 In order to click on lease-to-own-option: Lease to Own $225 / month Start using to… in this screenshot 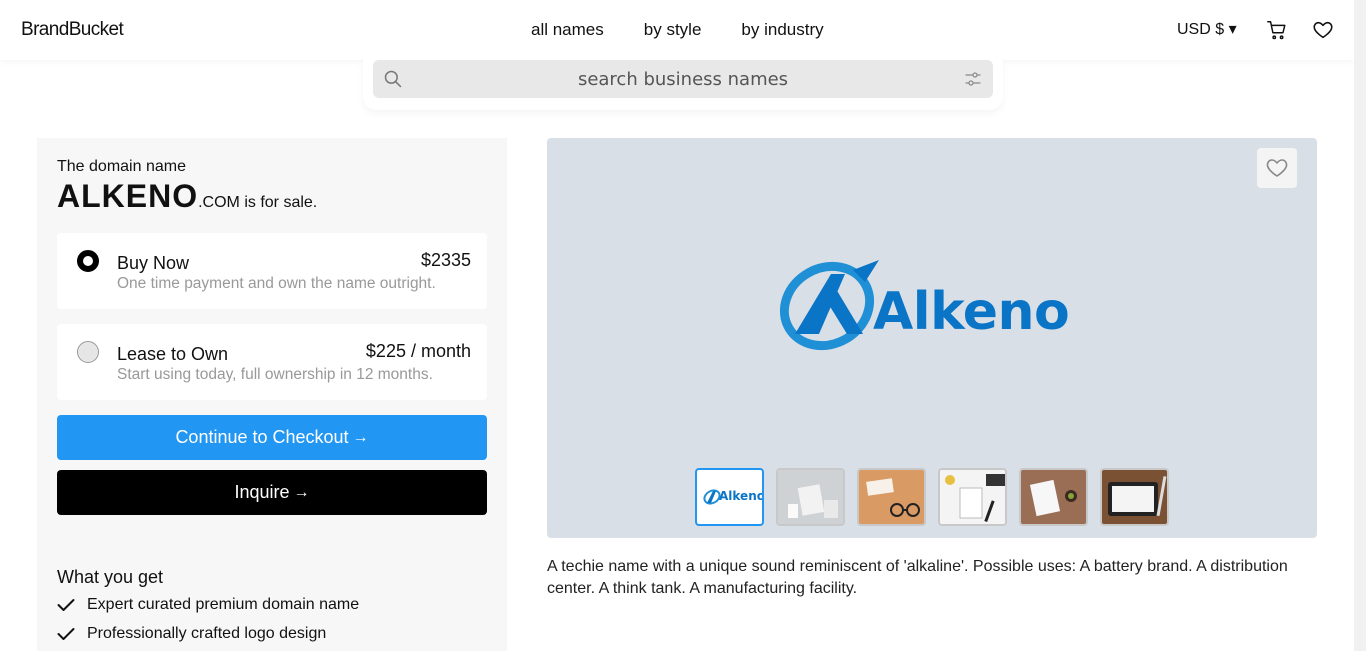, I will do `click(272, 362)`.